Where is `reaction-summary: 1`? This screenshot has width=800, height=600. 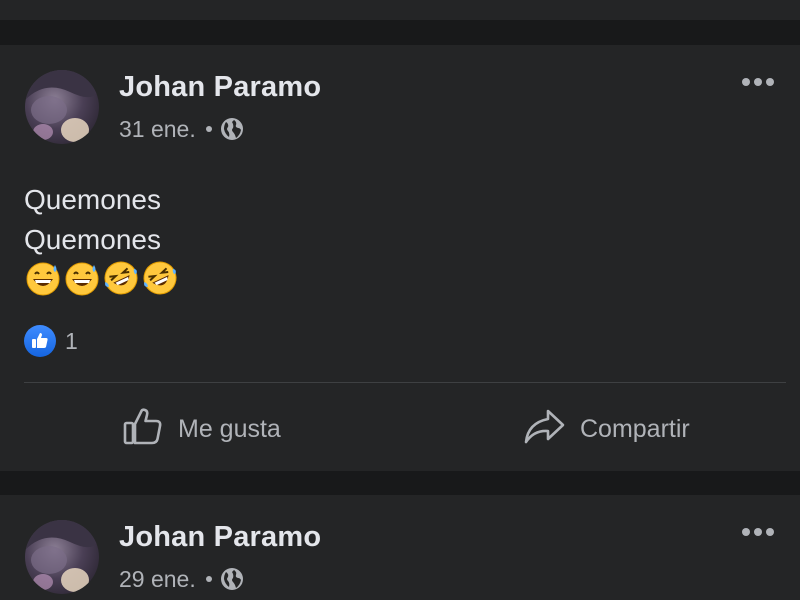 reaction-summary: 1 is located at coordinates (51, 341).